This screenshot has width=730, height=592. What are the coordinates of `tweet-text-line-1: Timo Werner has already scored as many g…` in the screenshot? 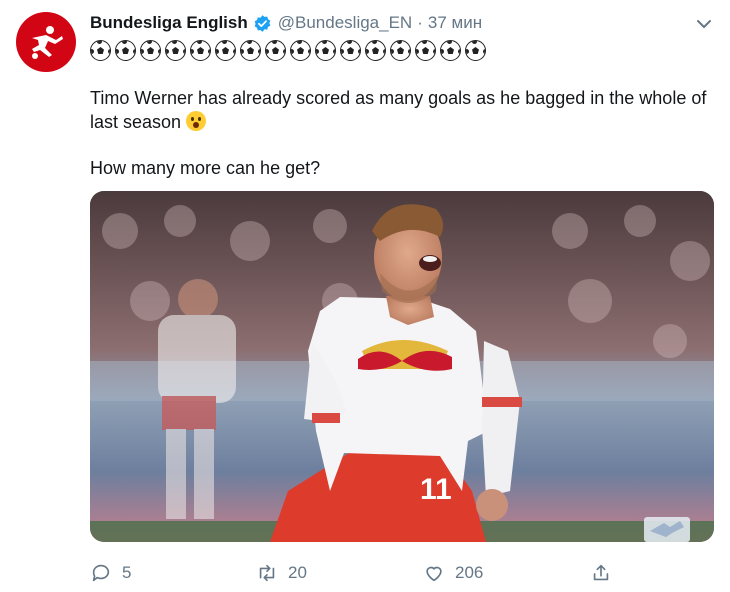 It's located at (398, 98).